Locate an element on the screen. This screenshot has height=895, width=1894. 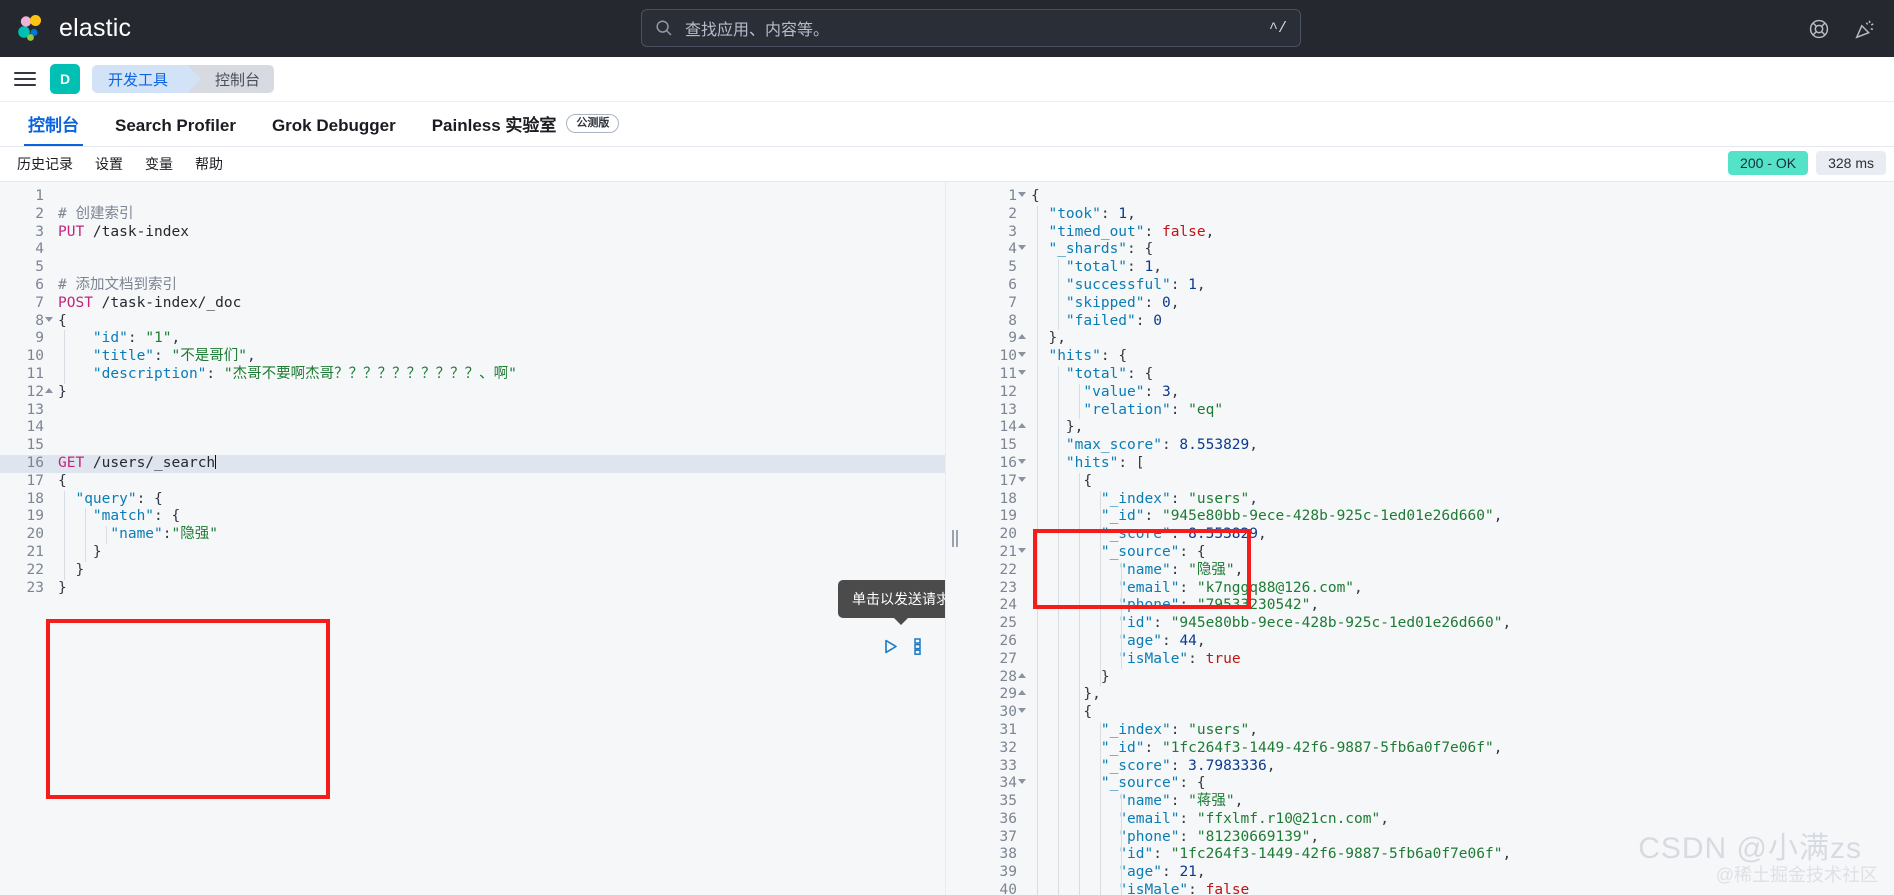
code-line: "_score": 3.7983336, is located at coordinates (1459, 766).